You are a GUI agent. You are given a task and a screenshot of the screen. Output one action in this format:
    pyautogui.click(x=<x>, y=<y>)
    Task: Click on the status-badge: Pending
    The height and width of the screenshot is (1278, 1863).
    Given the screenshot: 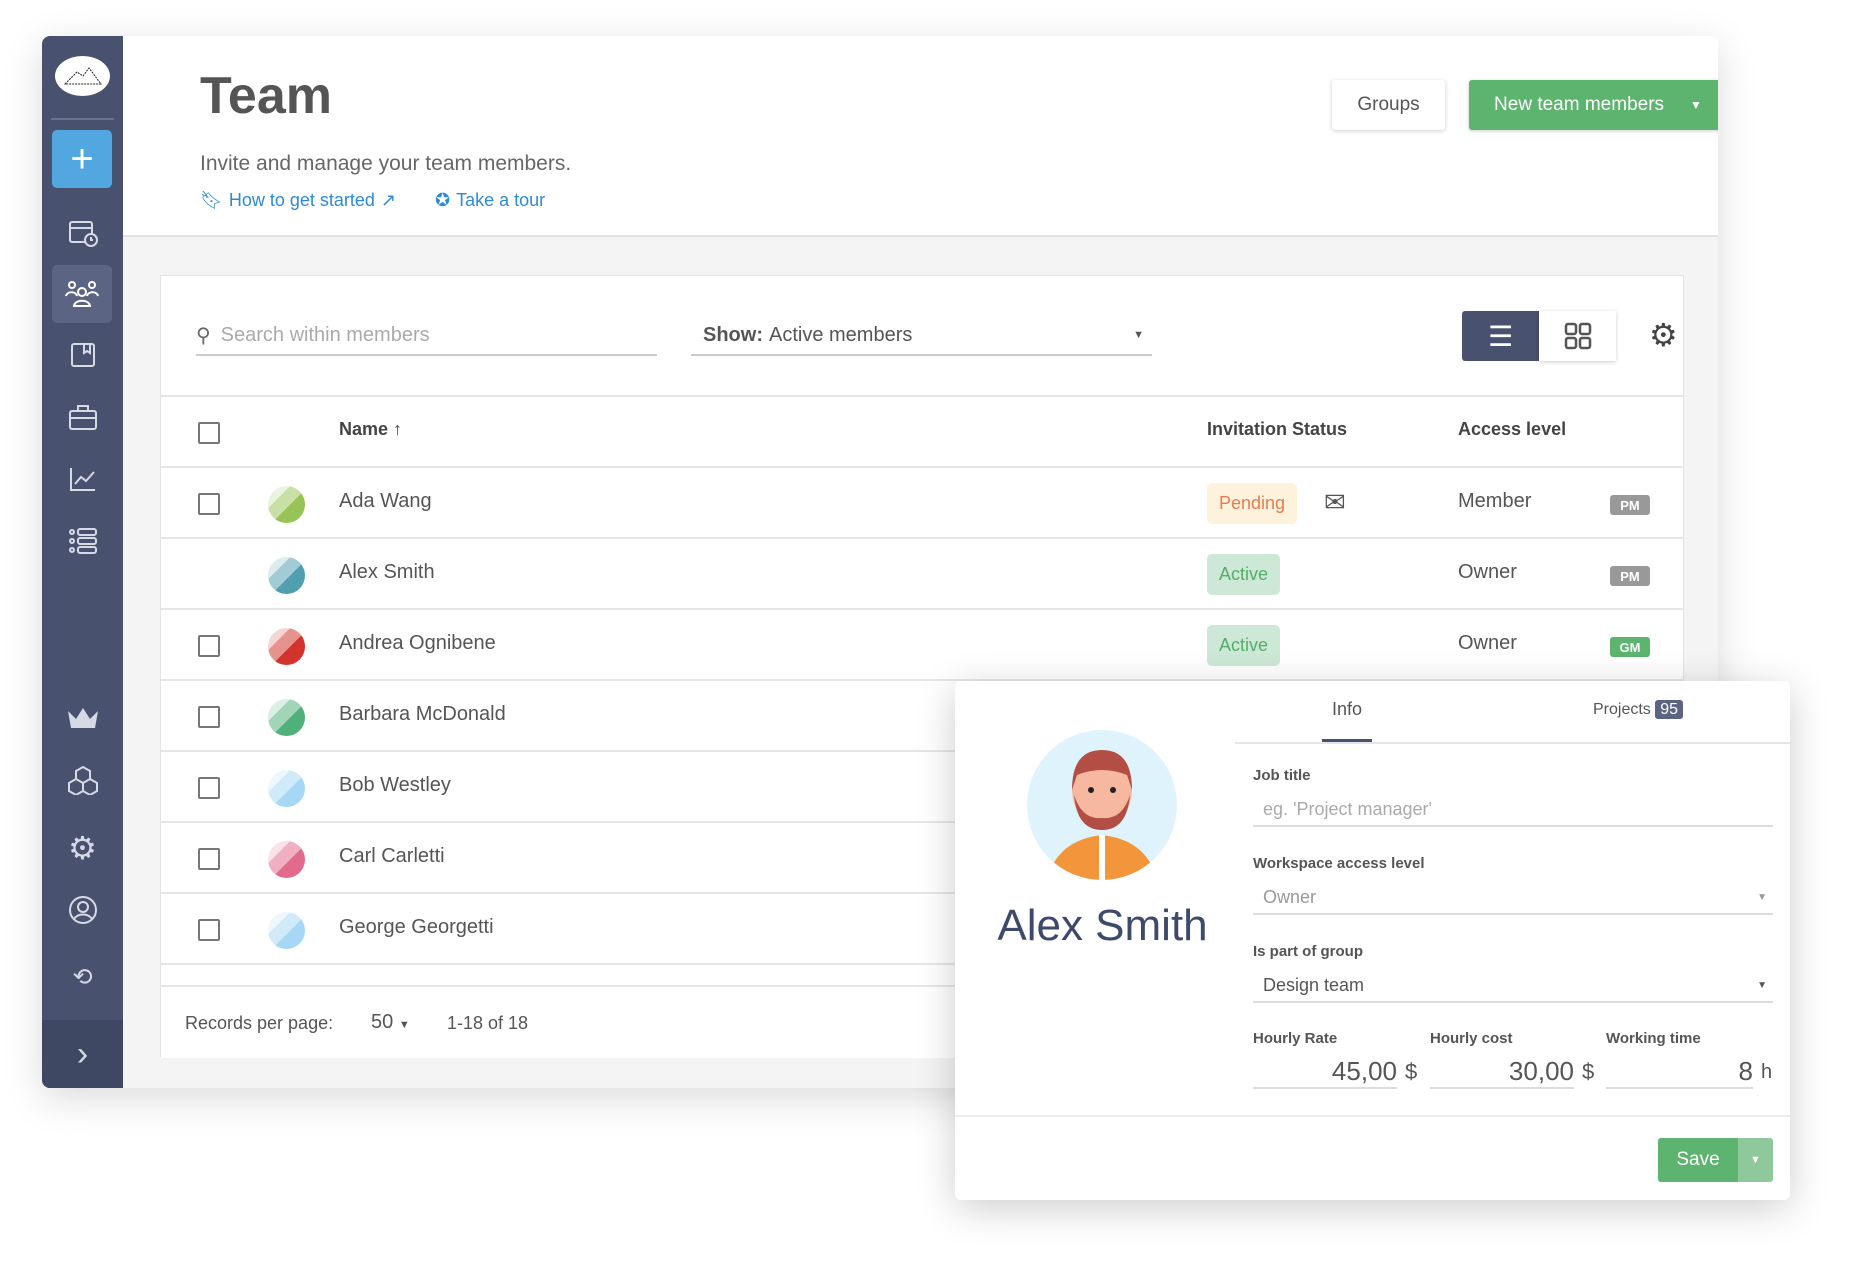 What is the action you would take?
    pyautogui.click(x=1252, y=503)
    